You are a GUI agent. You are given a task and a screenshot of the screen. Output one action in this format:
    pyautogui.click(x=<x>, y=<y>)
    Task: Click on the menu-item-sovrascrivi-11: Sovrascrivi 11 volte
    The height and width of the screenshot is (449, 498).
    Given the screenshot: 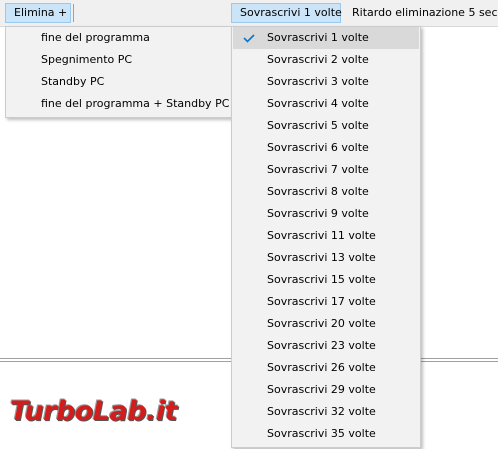 What is the action you would take?
    pyautogui.click(x=326, y=236)
    